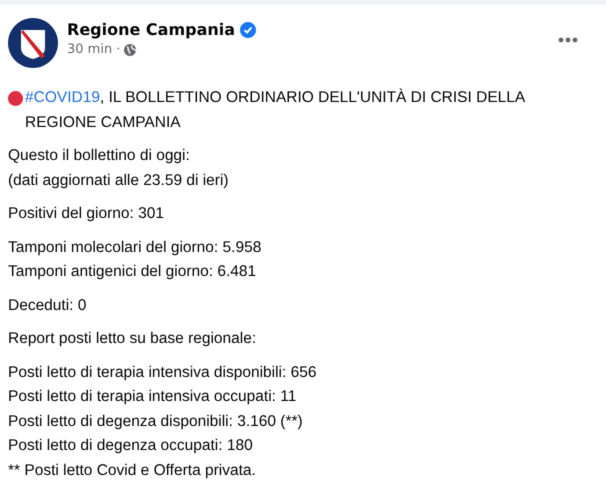 The height and width of the screenshot is (491, 606). What do you see at coordinates (130, 50) in the screenshot?
I see `globe-icon` at bounding box center [130, 50].